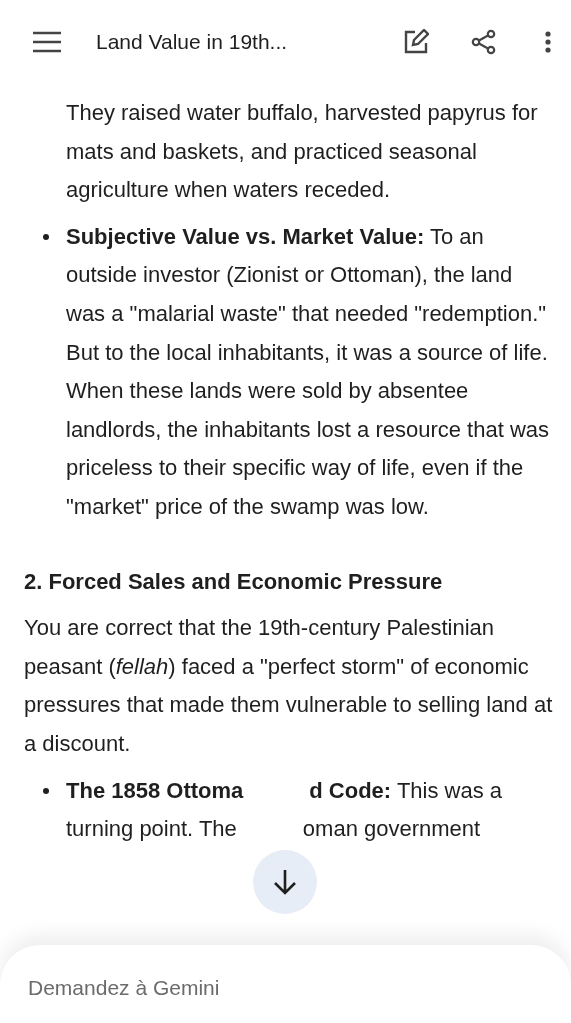 Image resolution: width=571 pixels, height=1023 pixels. I want to click on section-heading: 2. Forced Sales and Economic Pressure, so click(234, 581).